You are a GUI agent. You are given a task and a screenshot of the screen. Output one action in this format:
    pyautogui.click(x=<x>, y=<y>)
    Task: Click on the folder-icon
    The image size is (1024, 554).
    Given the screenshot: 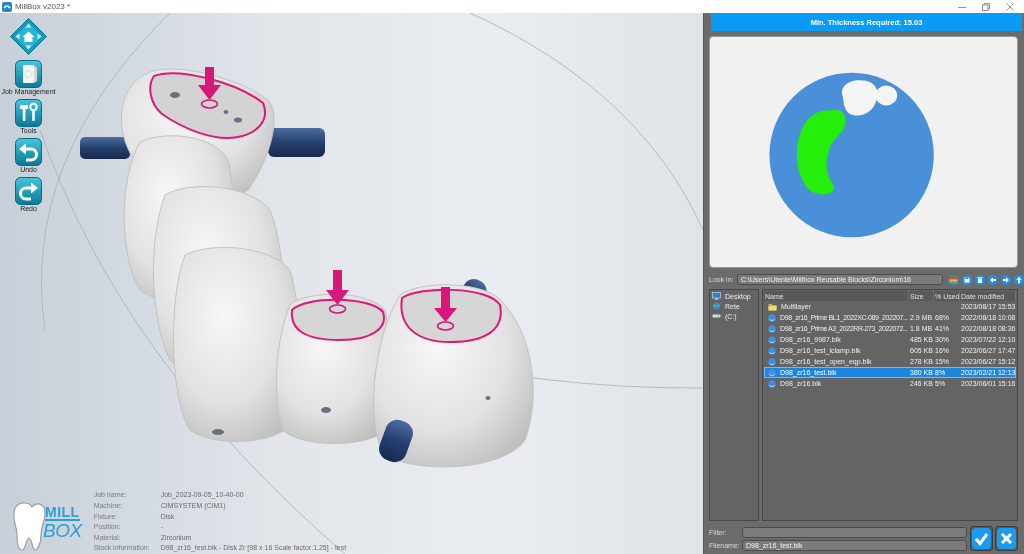 What is the action you would take?
    pyautogui.click(x=772, y=306)
    